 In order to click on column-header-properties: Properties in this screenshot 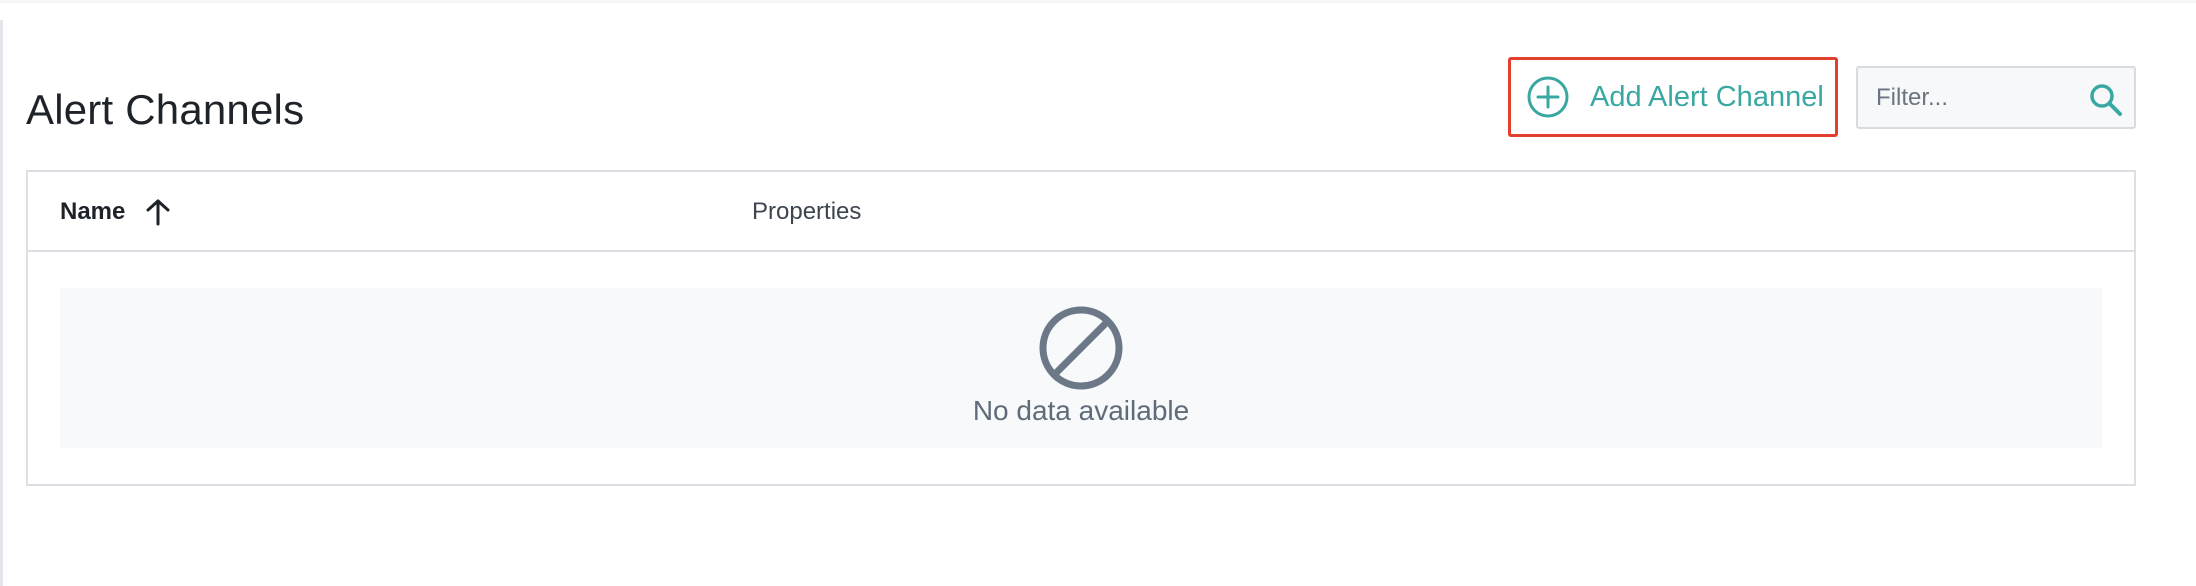, I will do `click(806, 212)`.